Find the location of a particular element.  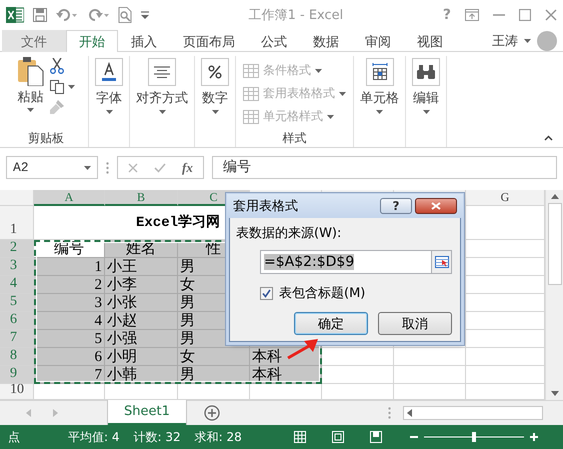

percent-icon is located at coordinates (215, 72).